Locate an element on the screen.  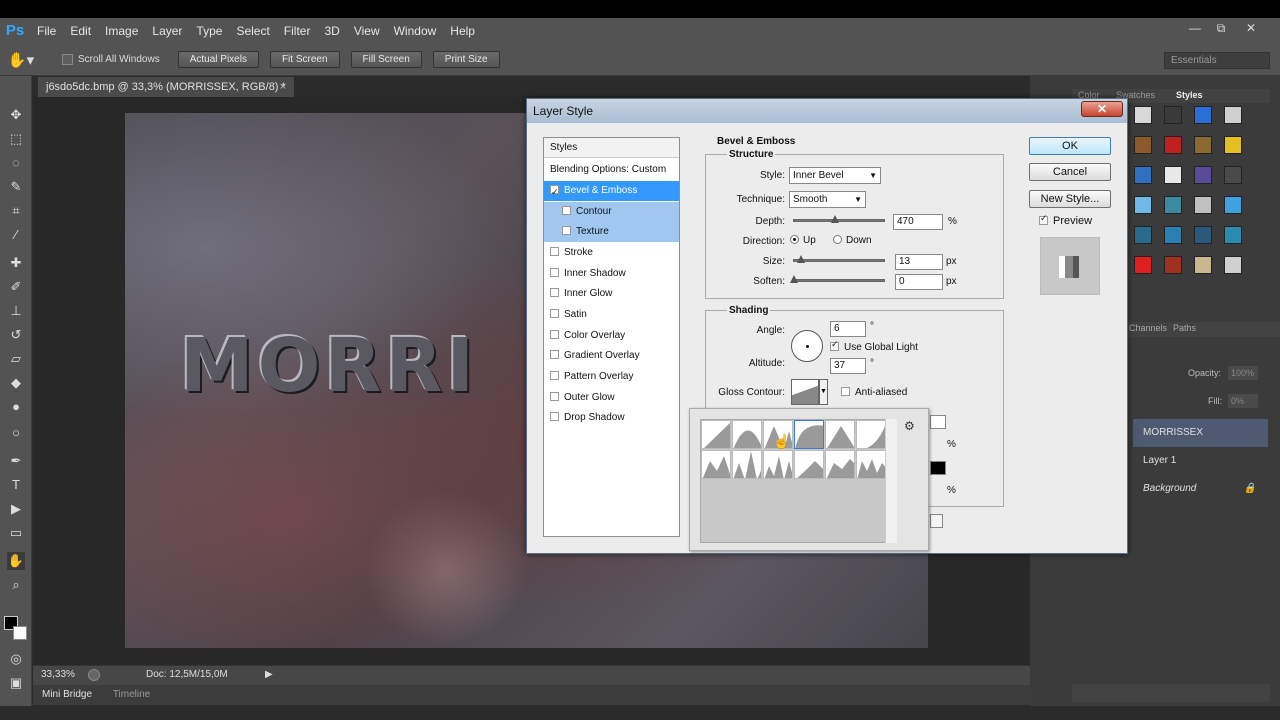
gloss-contour-thumb is located at coordinates (805, 392).